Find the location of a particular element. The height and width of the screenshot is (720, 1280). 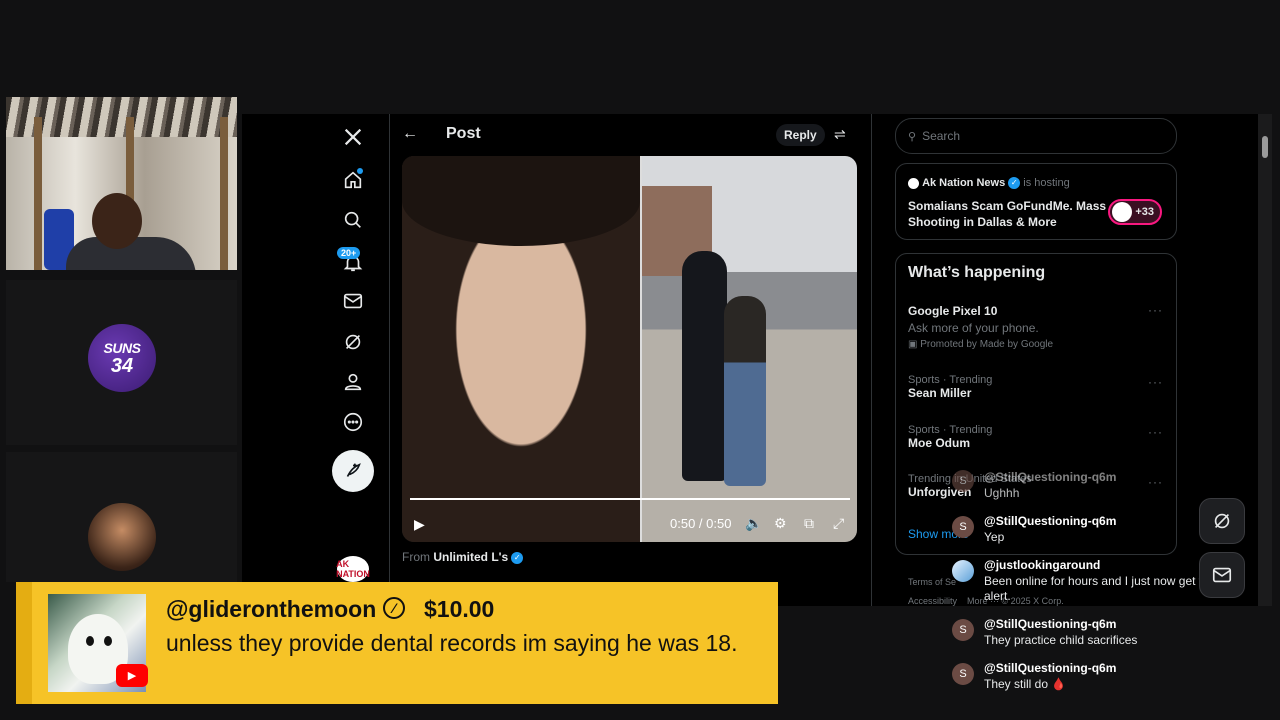

chat-username: @justlookingaround is located at coordinates (1042, 565).